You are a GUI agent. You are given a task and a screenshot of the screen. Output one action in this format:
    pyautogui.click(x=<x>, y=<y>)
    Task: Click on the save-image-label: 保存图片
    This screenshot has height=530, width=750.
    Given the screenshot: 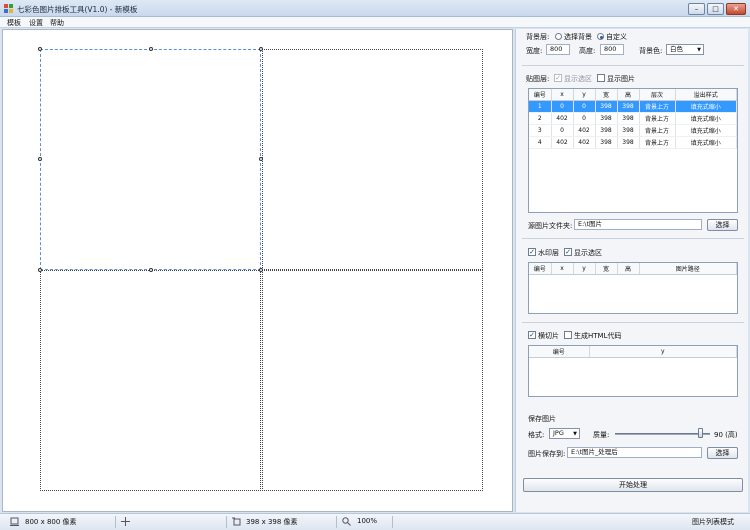 What is the action you would take?
    pyautogui.click(x=542, y=419)
    